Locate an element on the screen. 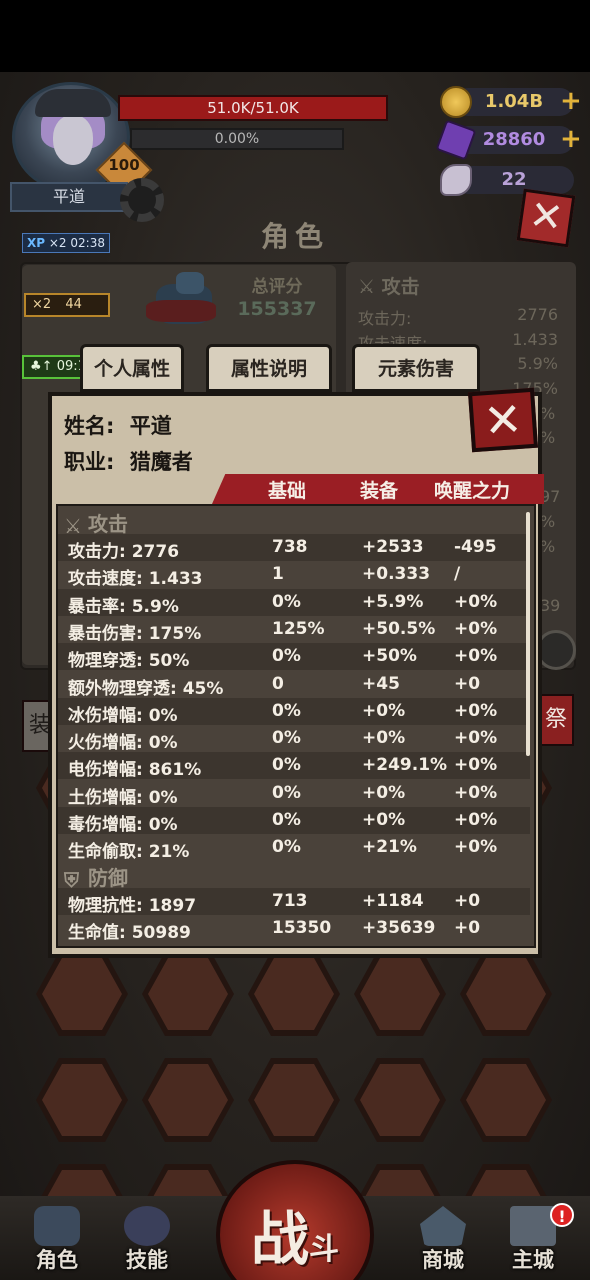 This screenshot has width=590, height=1280. table-row: 攻击速度: 1.433 1 +0.333 / is located at coordinates (294, 575).